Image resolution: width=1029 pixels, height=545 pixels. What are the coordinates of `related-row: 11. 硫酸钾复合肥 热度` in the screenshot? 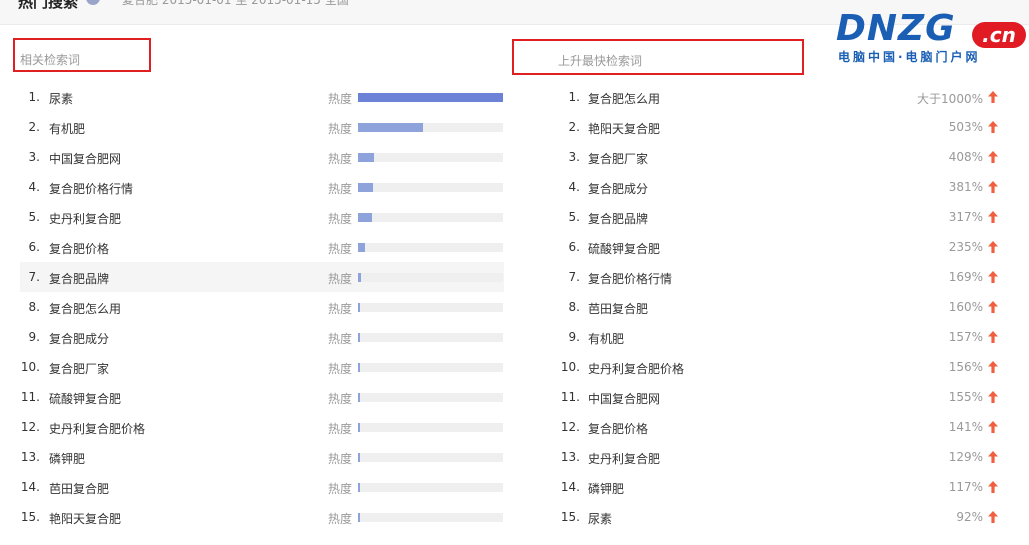 It's located at (262, 397).